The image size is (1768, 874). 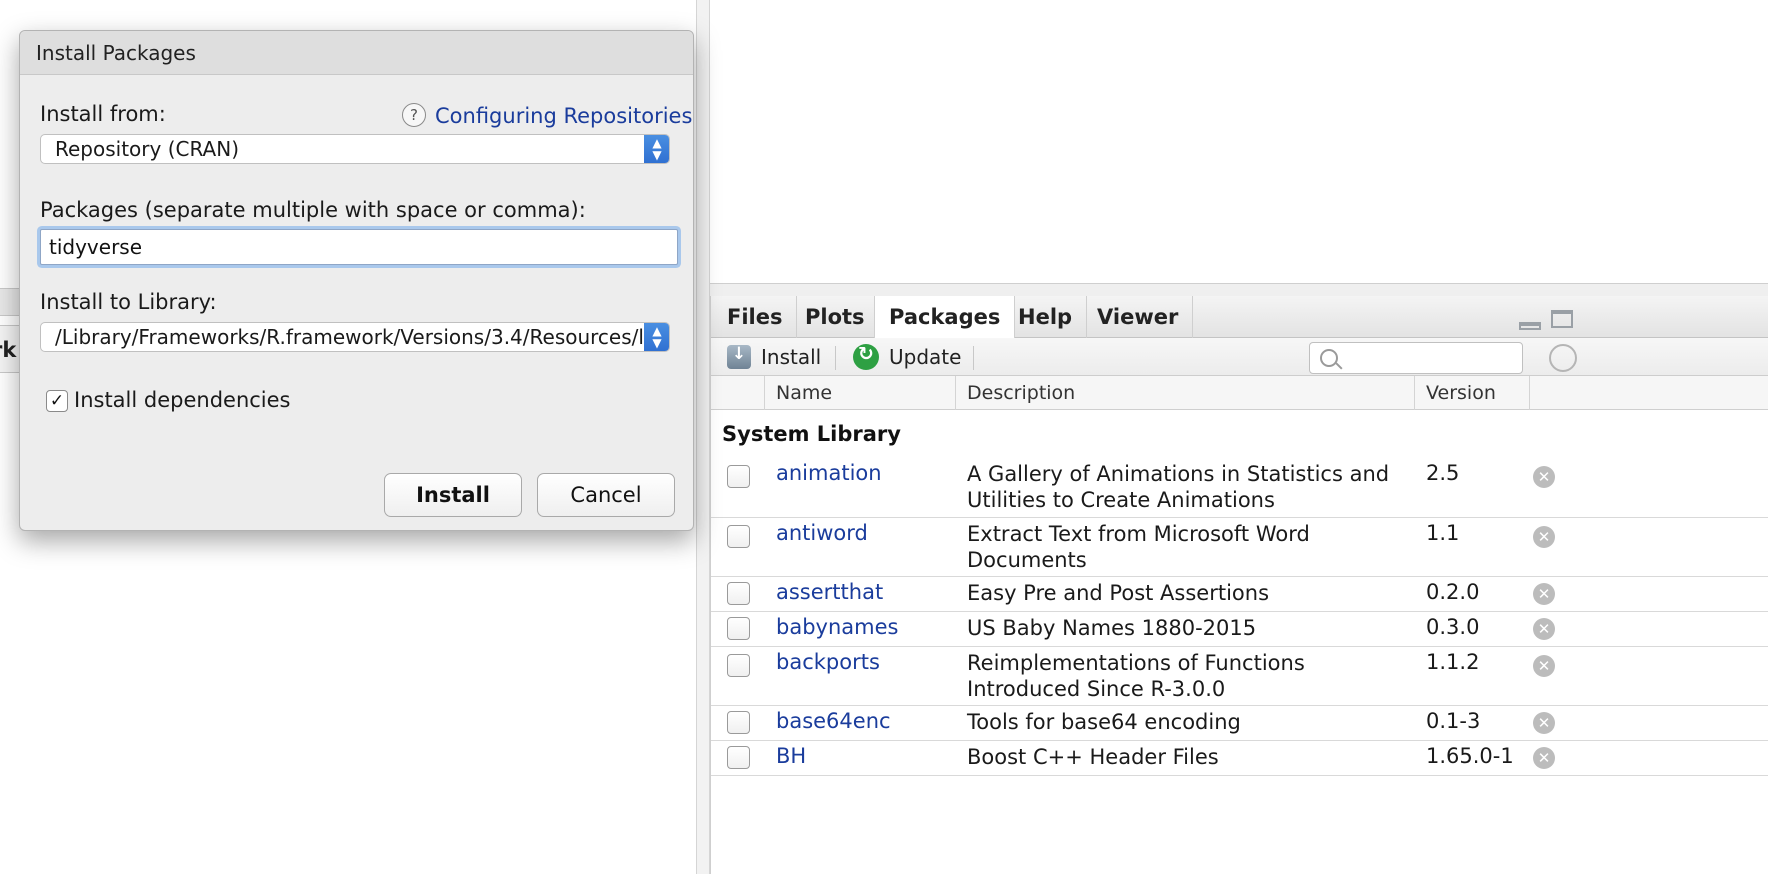 What do you see at coordinates (128, 302) in the screenshot?
I see `install-to-library-label: Install to Library:` at bounding box center [128, 302].